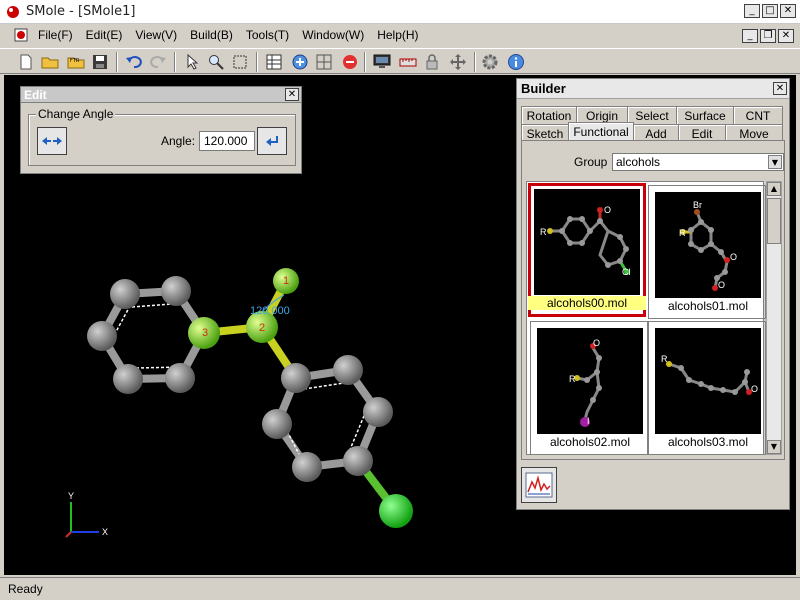 The width and height of the screenshot is (800, 600). Describe the element at coordinates (350, 62) in the screenshot. I see `delete-icon` at that location.